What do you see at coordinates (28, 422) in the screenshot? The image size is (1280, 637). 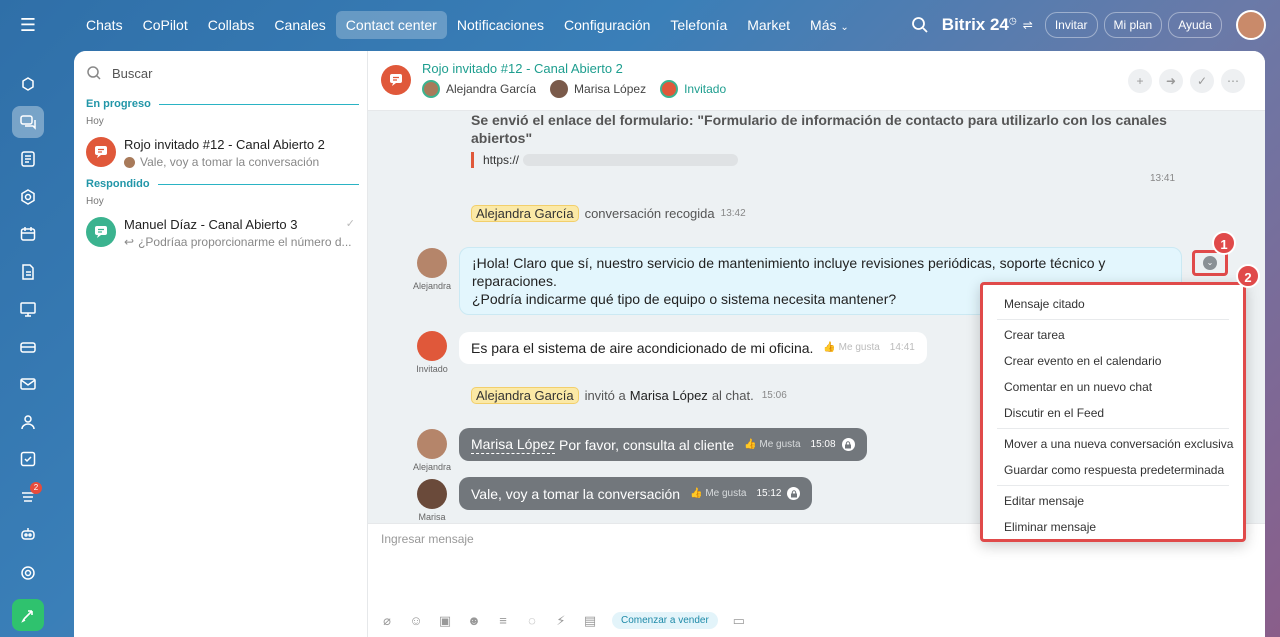 I see `employees-icon` at bounding box center [28, 422].